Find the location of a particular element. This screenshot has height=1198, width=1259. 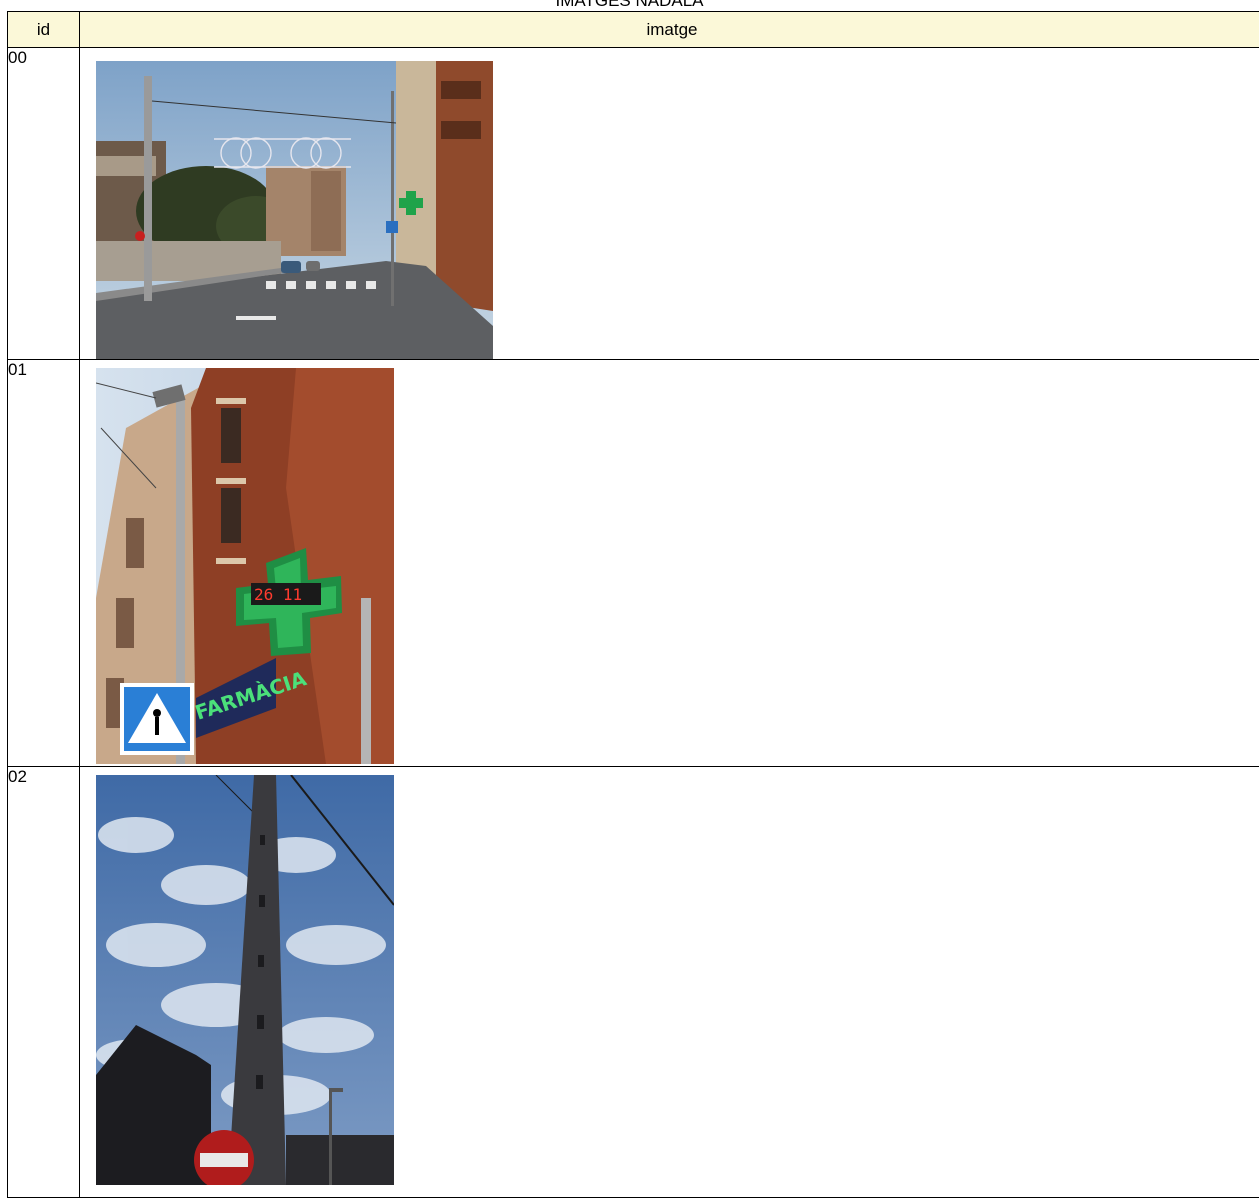

header-image: imatge is located at coordinates (669, 30).